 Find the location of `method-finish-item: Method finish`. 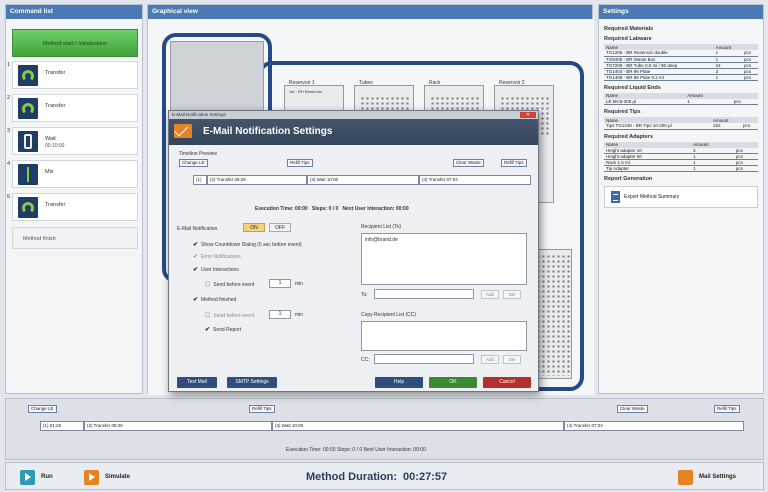

method-finish-item: Method finish is located at coordinates (75, 238).